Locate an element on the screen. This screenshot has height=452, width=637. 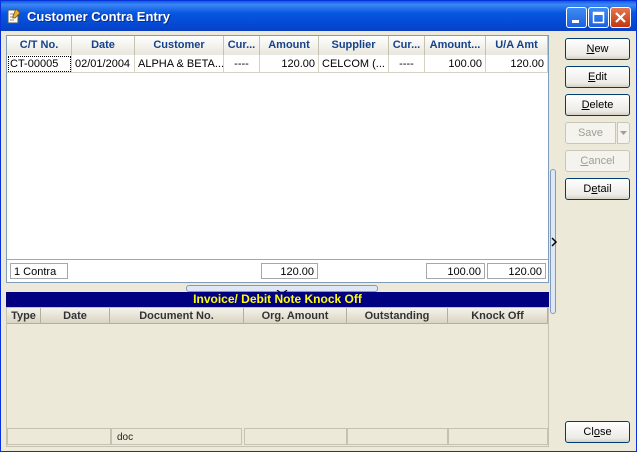
maximize-button is located at coordinates (598, 17).